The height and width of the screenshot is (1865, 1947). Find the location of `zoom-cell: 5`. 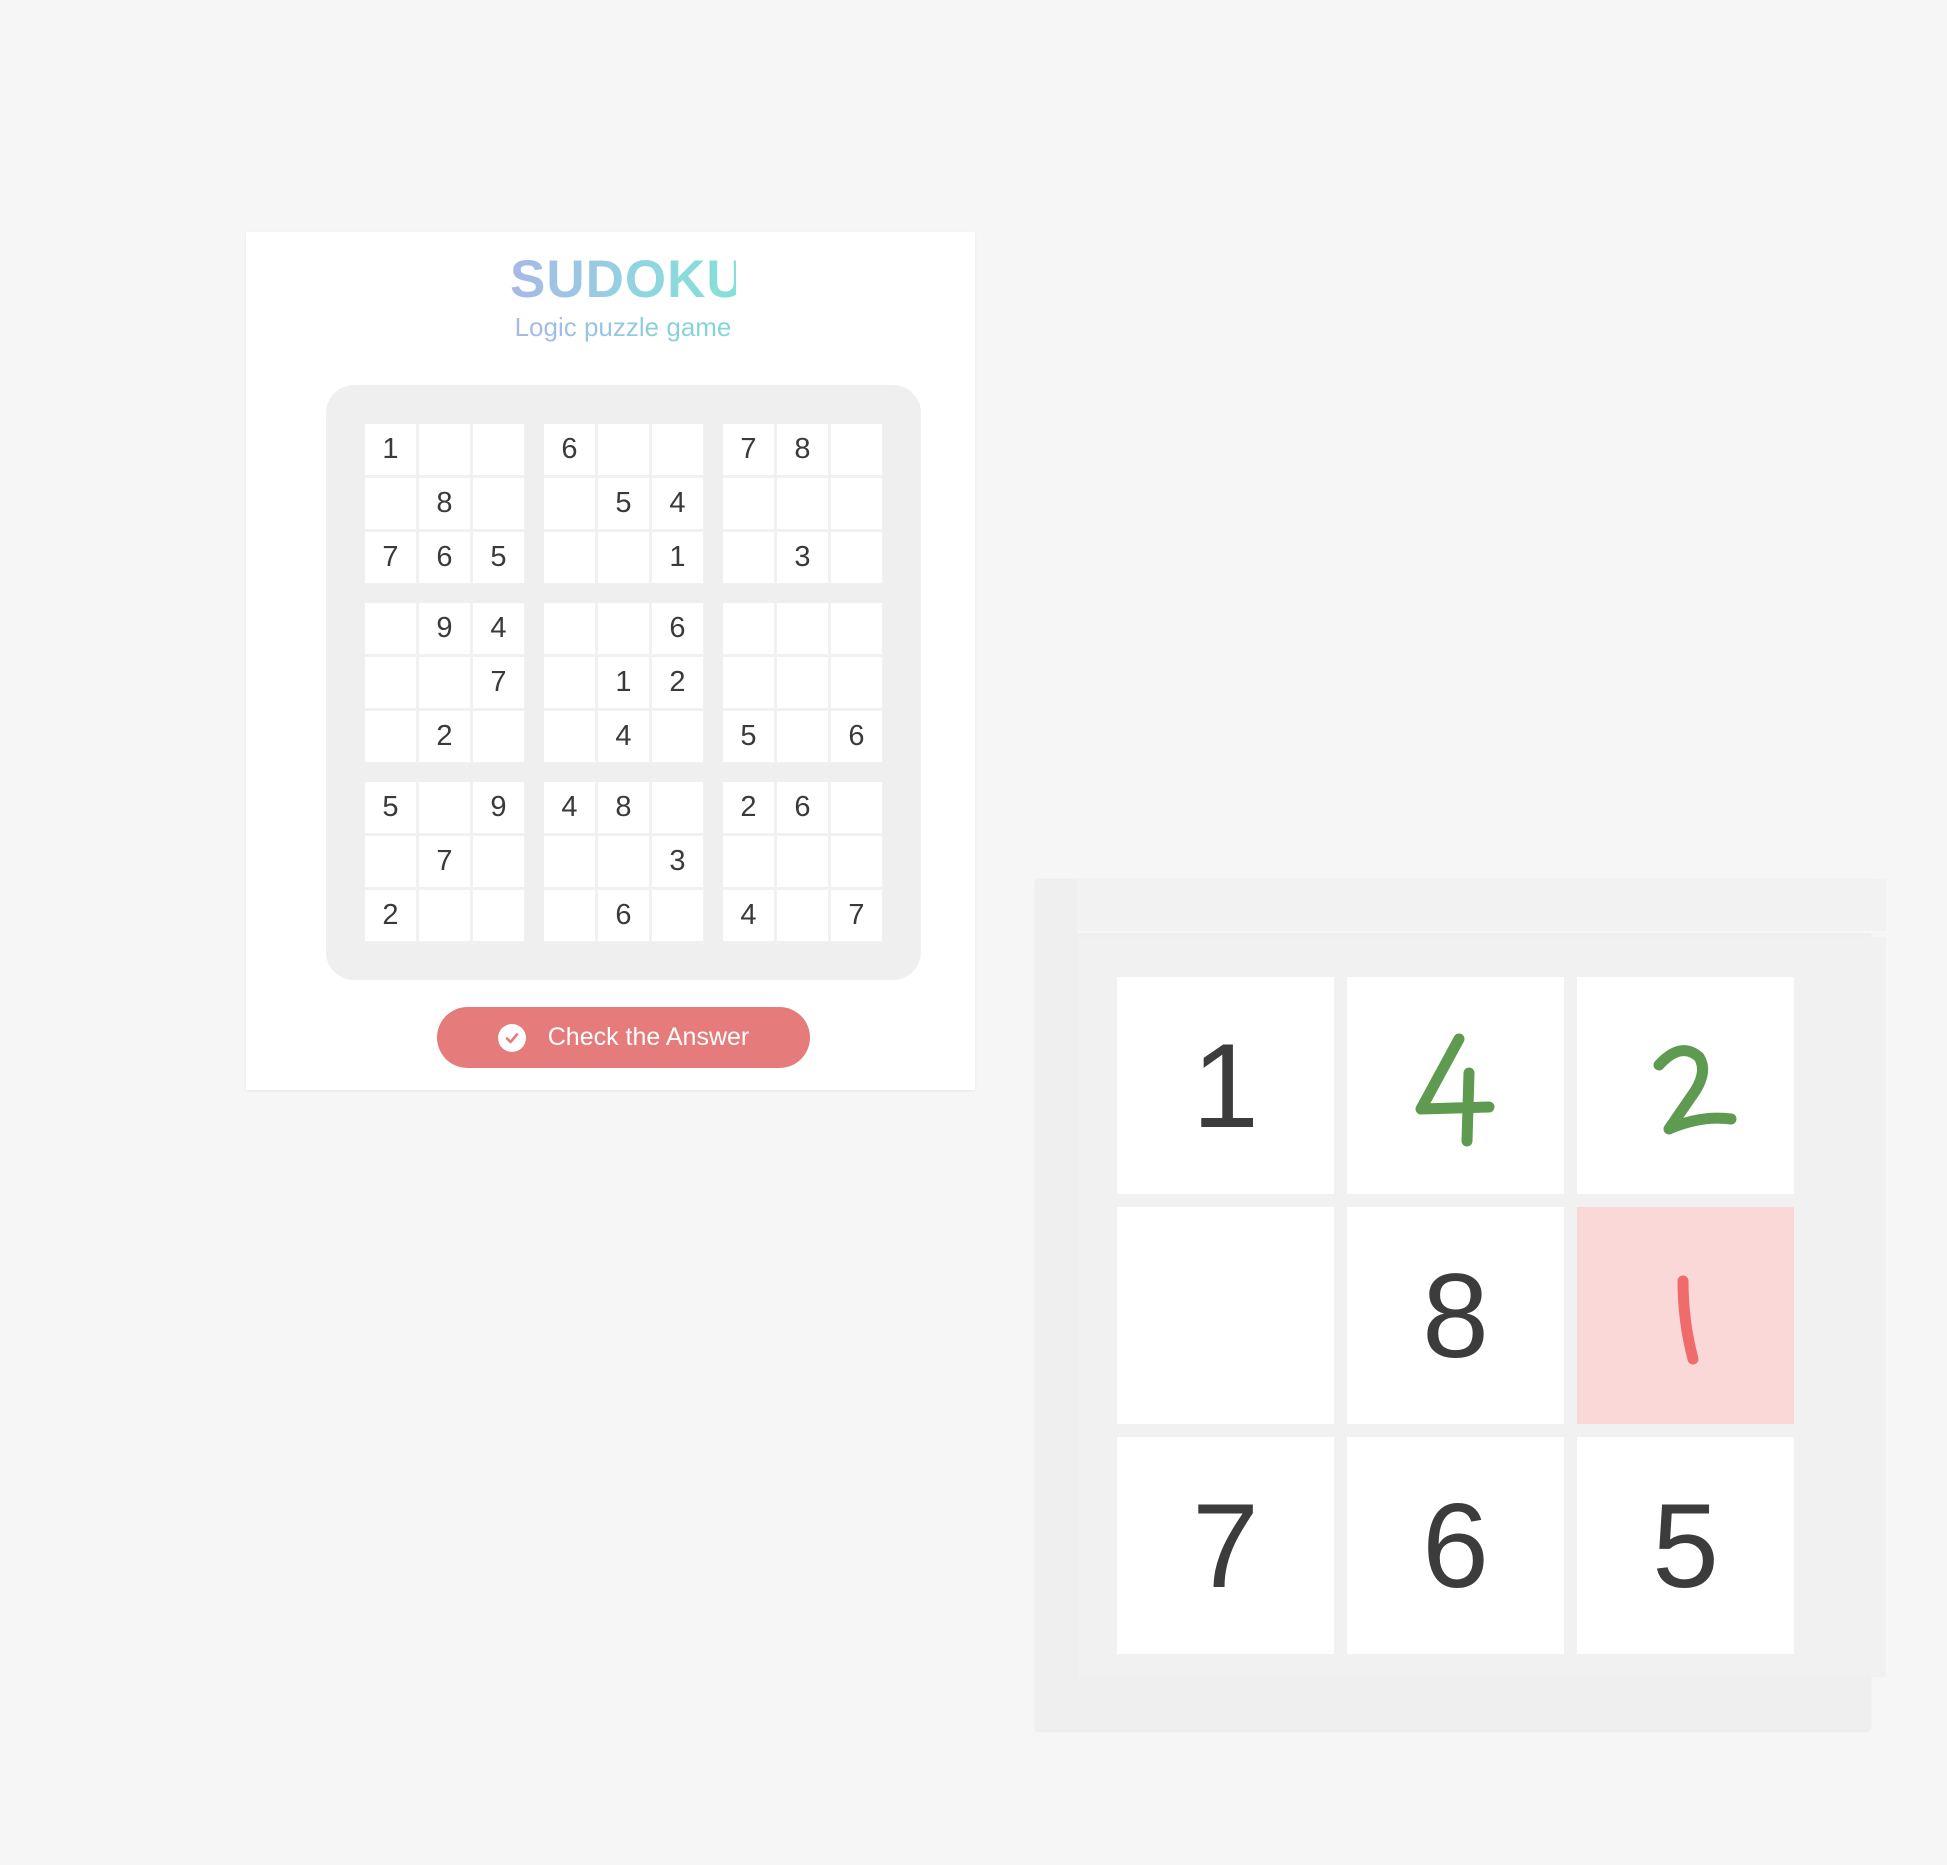

zoom-cell: 5 is located at coordinates (1685, 1545).